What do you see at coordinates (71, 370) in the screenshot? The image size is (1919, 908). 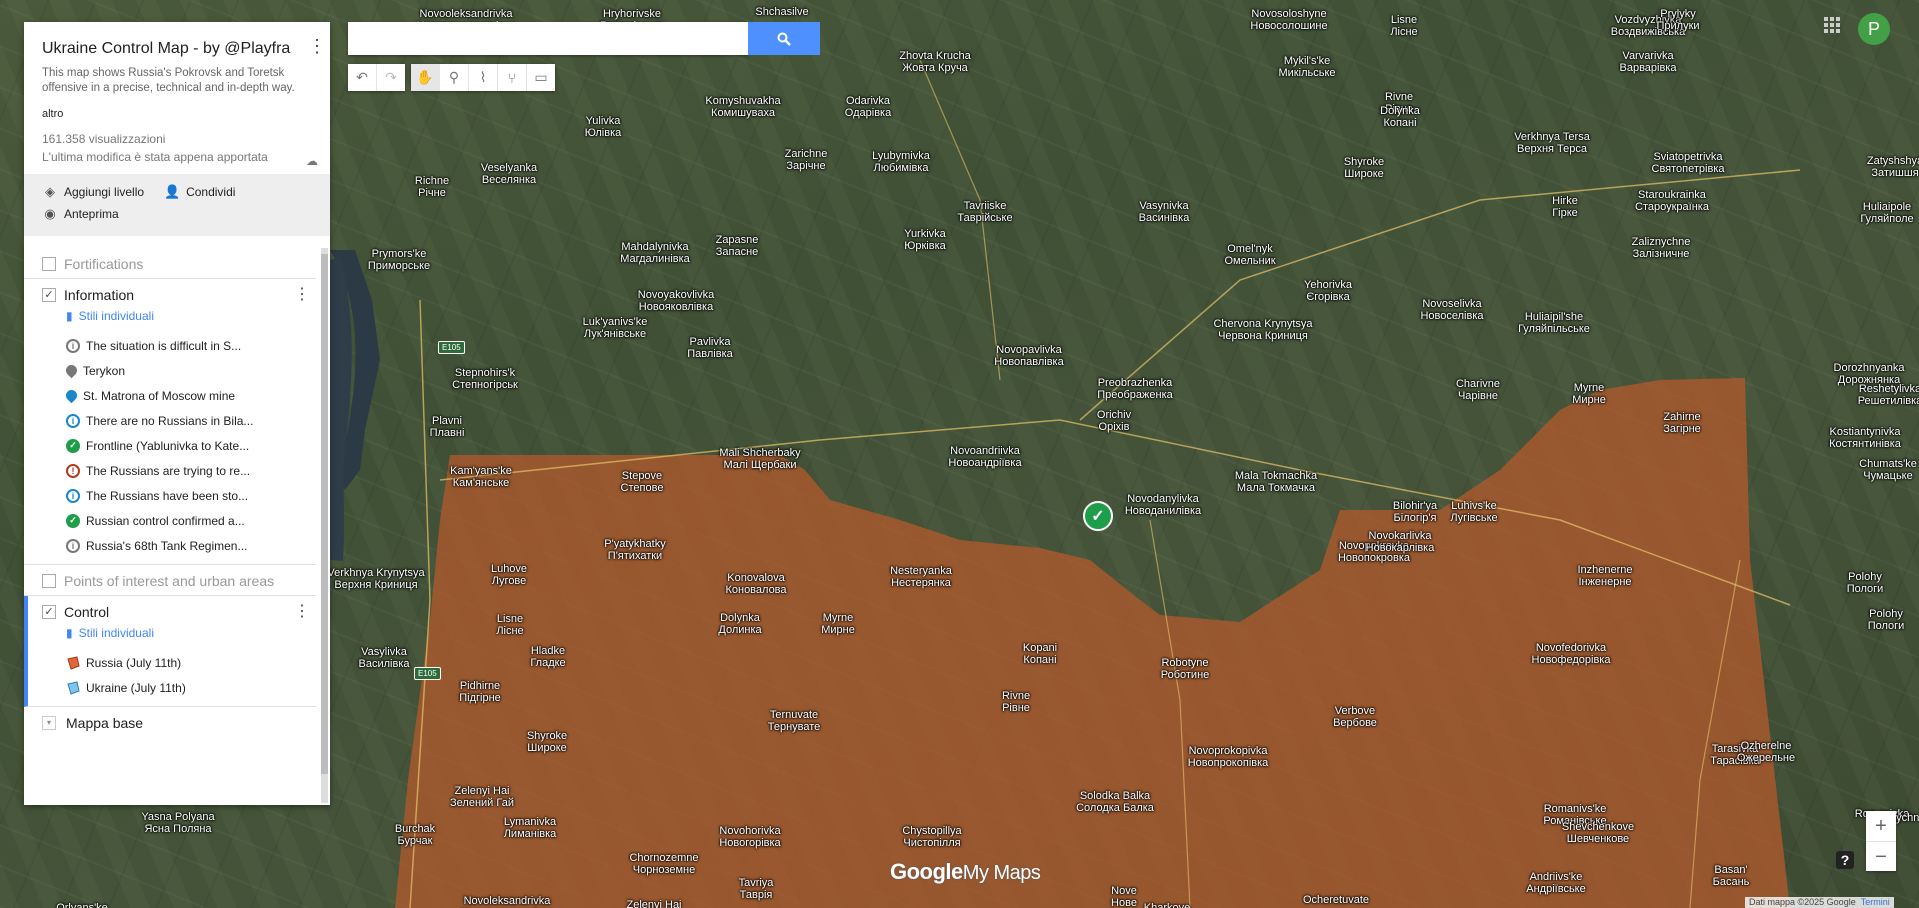 I see `pin-icon` at bounding box center [71, 370].